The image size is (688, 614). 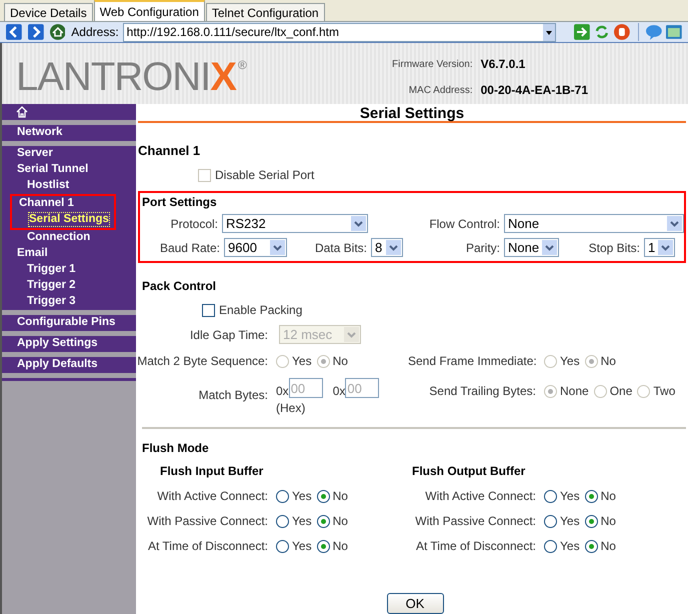 What do you see at coordinates (180, 286) in the screenshot?
I see `section-heading: Pack Control` at bounding box center [180, 286].